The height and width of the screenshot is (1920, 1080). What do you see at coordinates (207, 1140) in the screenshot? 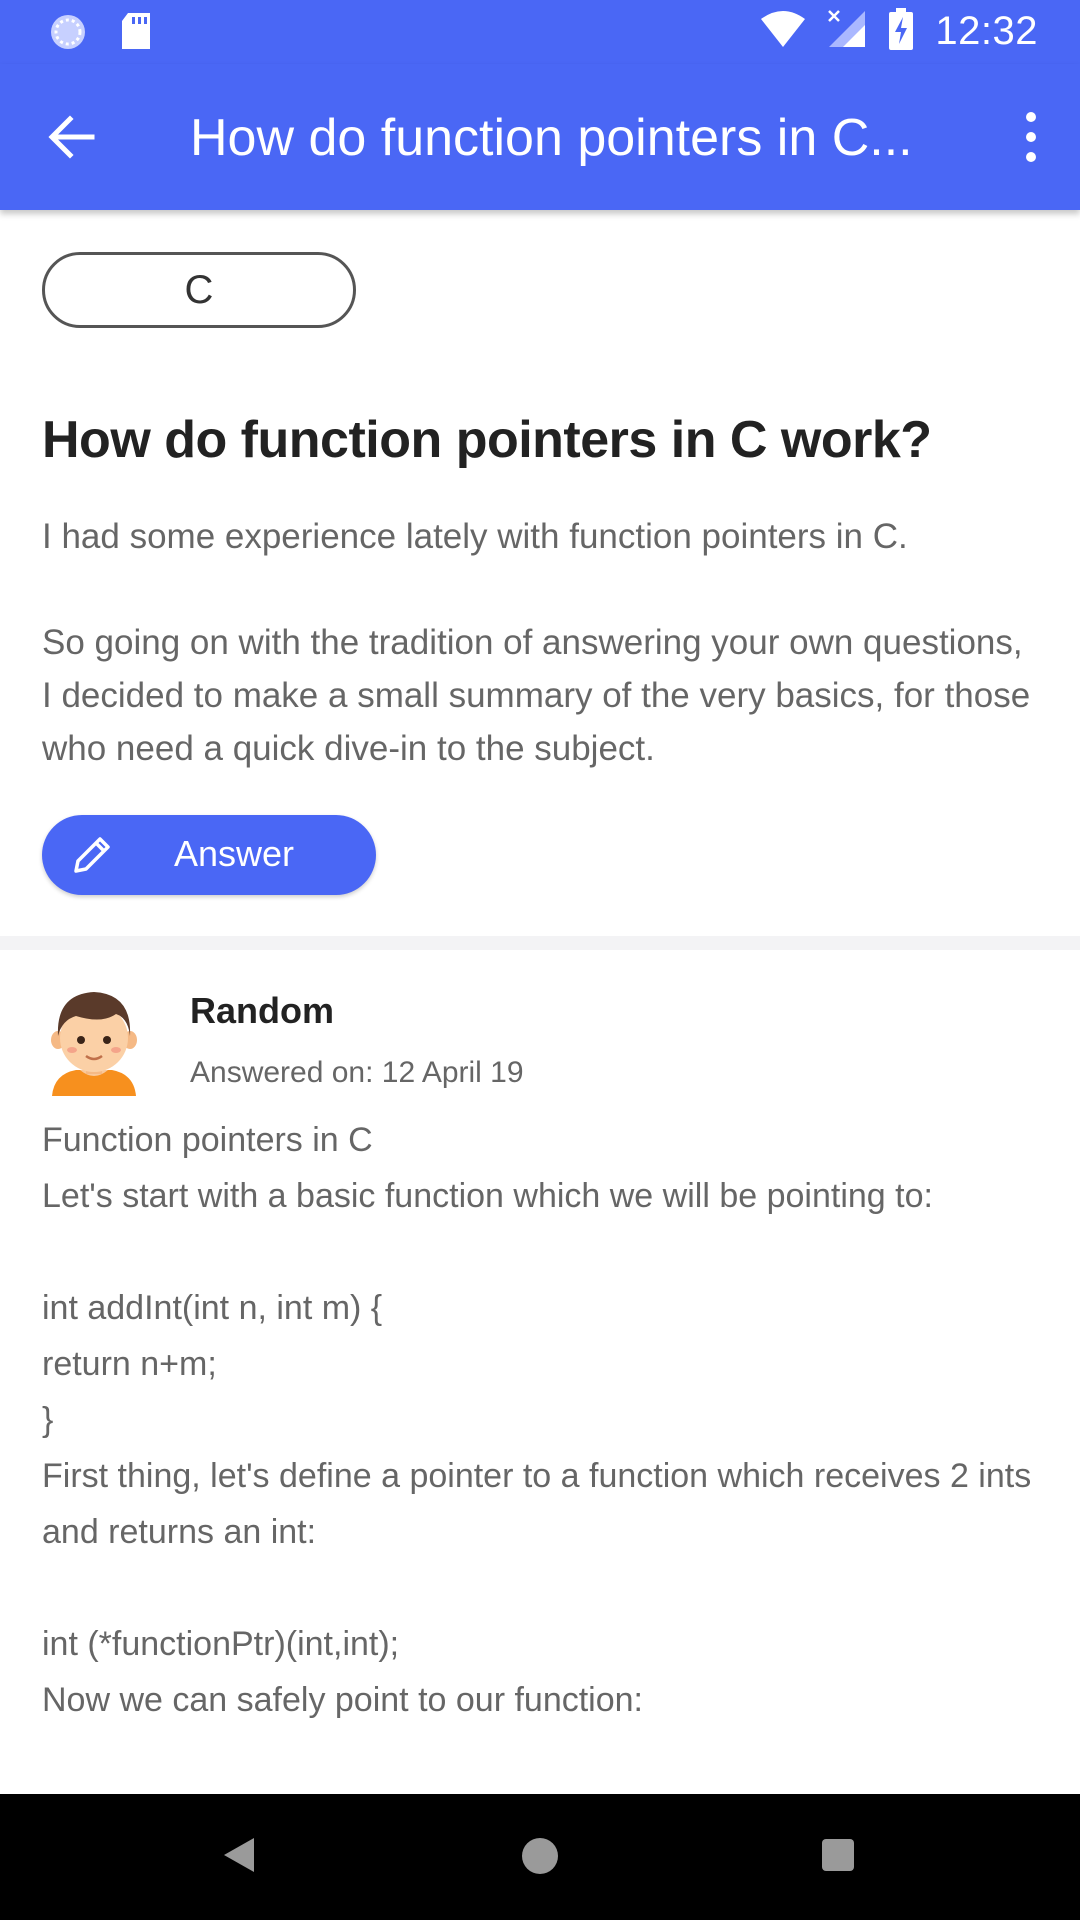
I see `answer-line: Function pointers in C` at bounding box center [207, 1140].